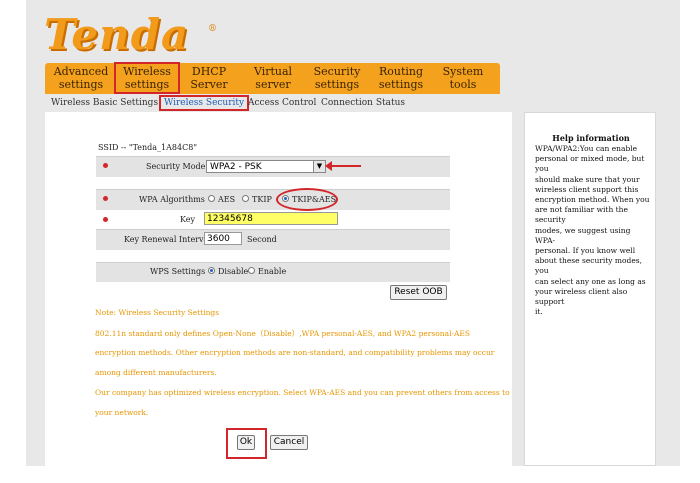 Image resolution: width=700 pixels, height=483 pixels. Describe the element at coordinates (262, 239) in the screenshot. I see `renewal-unit: Second` at that location.